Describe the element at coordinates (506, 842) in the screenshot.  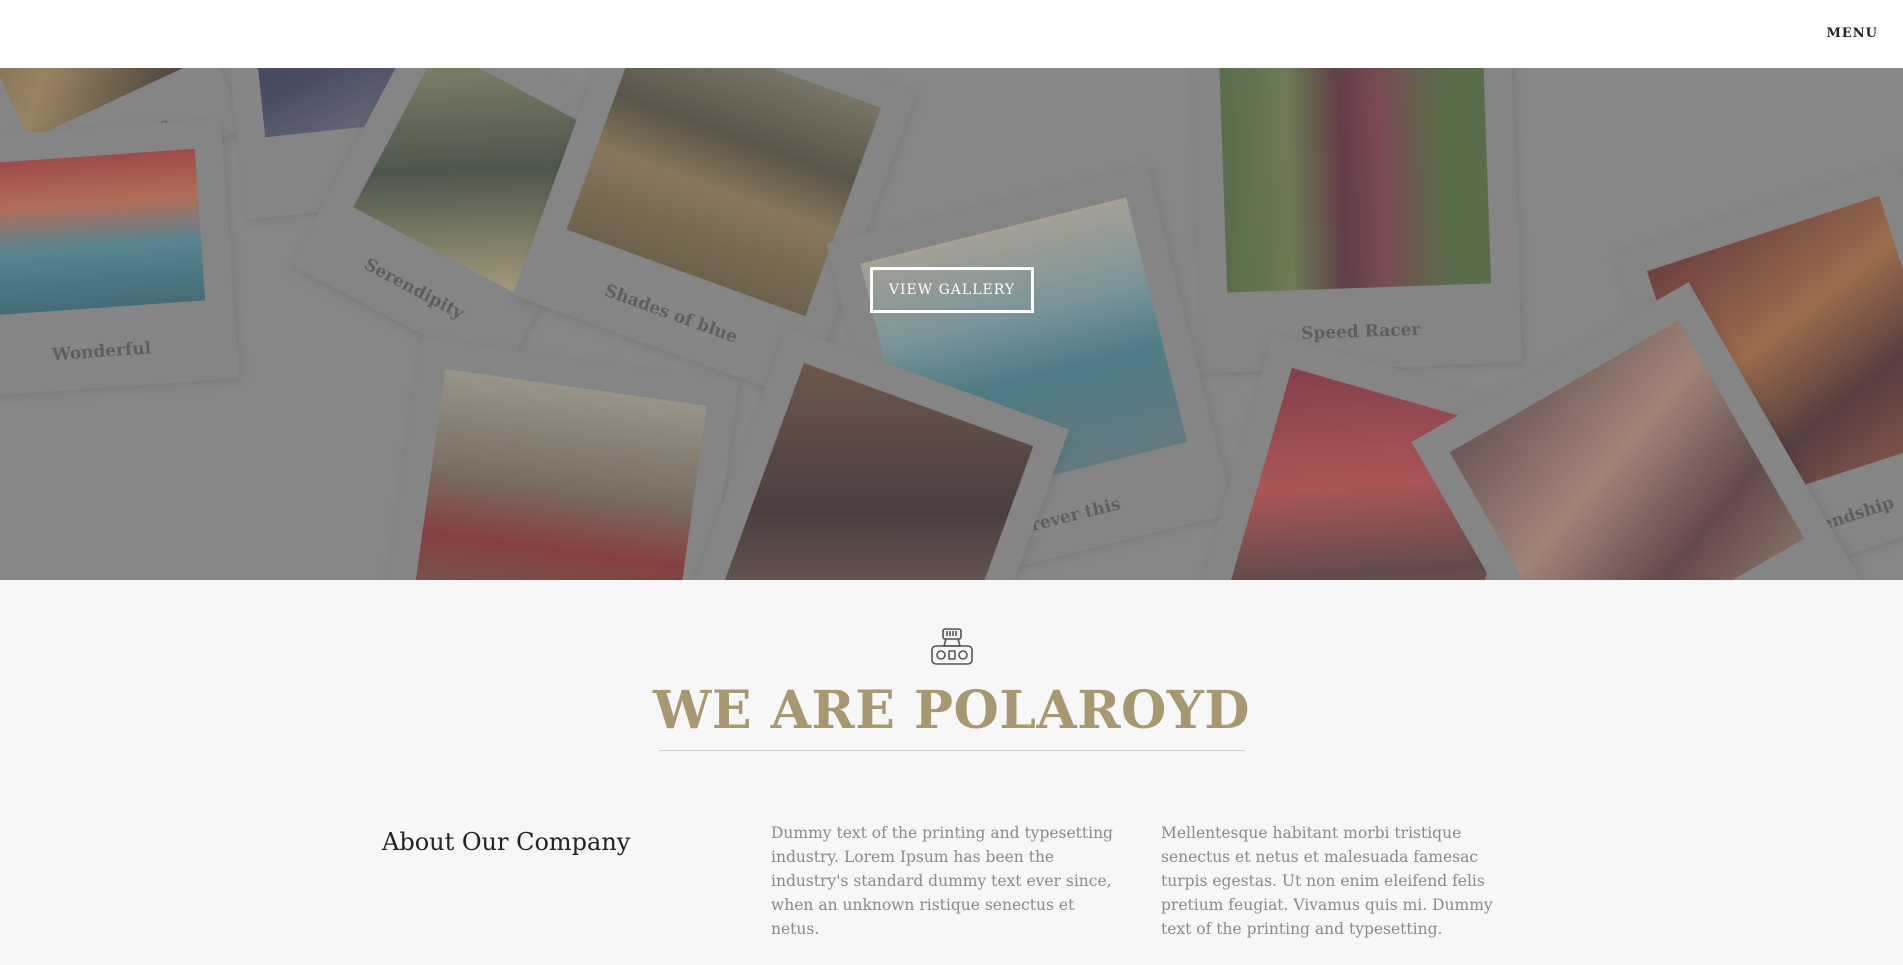
I see `about-heading: About Our Company` at that location.